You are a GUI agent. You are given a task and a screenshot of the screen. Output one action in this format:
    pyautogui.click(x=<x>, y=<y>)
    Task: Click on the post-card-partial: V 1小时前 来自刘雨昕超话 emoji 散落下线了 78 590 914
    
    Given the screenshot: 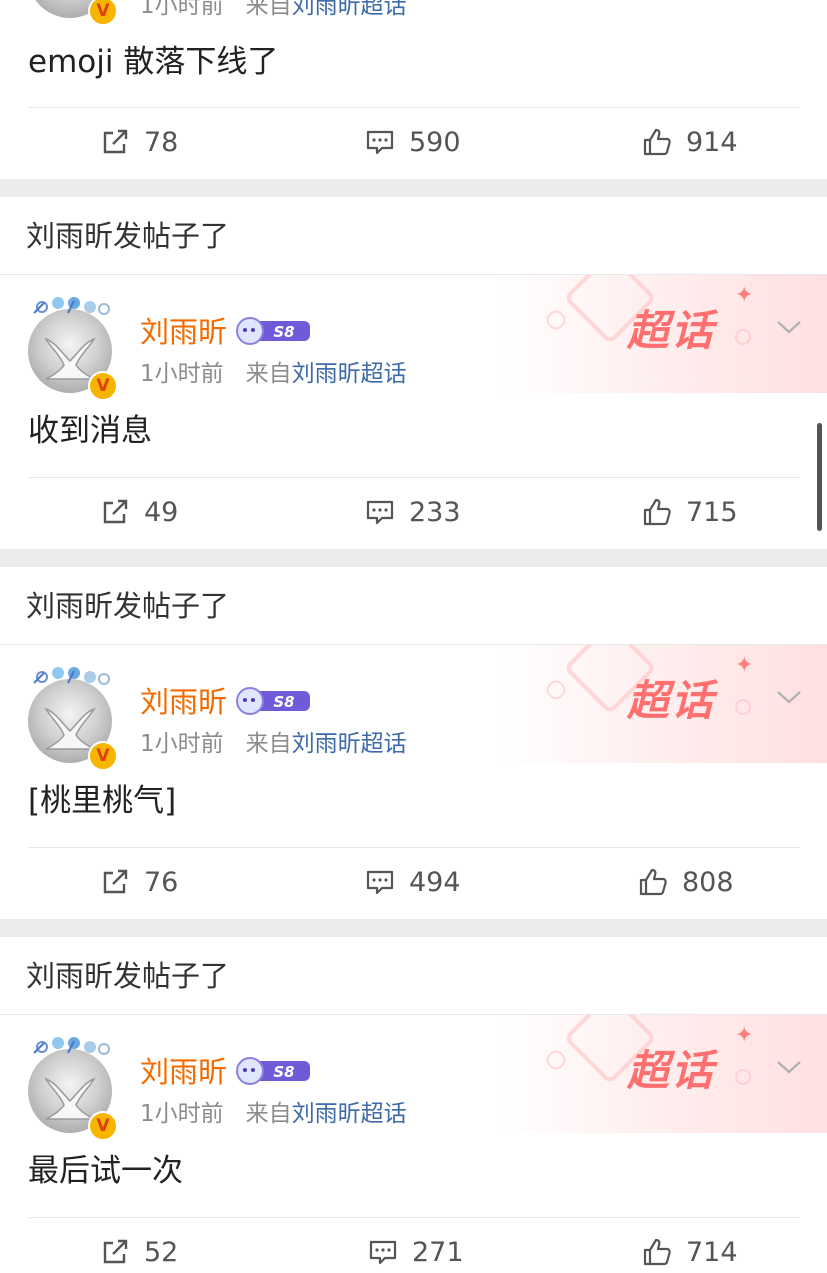 What is the action you would take?
    pyautogui.click(x=413, y=89)
    